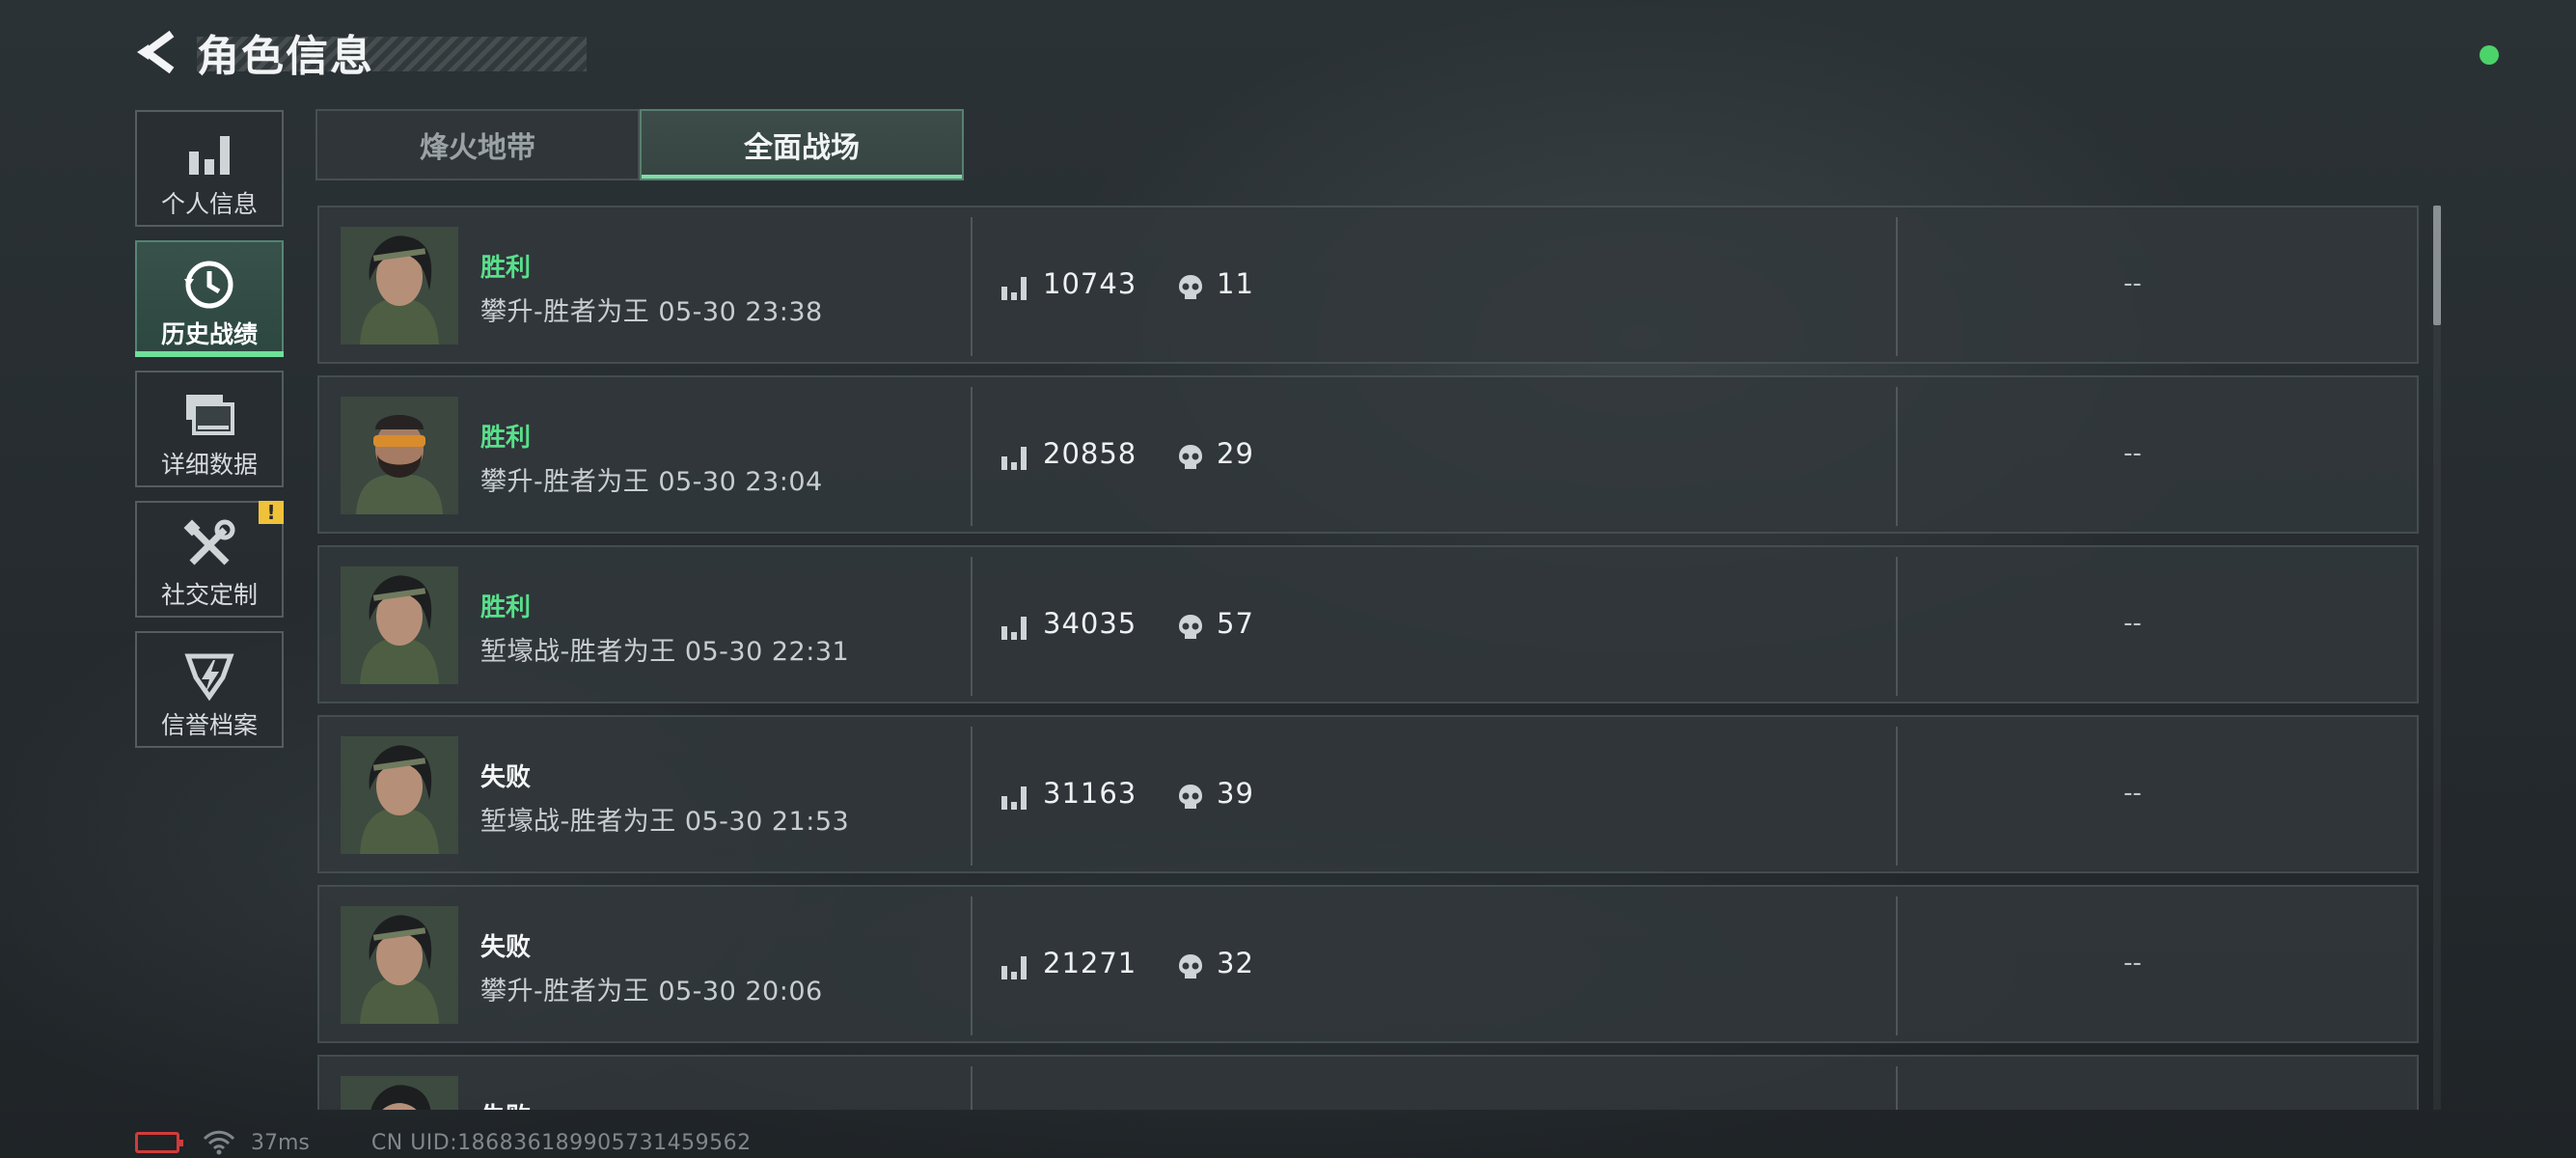 The height and width of the screenshot is (1158, 2576). I want to click on sidebar-item-label: 社交定制, so click(209, 595).